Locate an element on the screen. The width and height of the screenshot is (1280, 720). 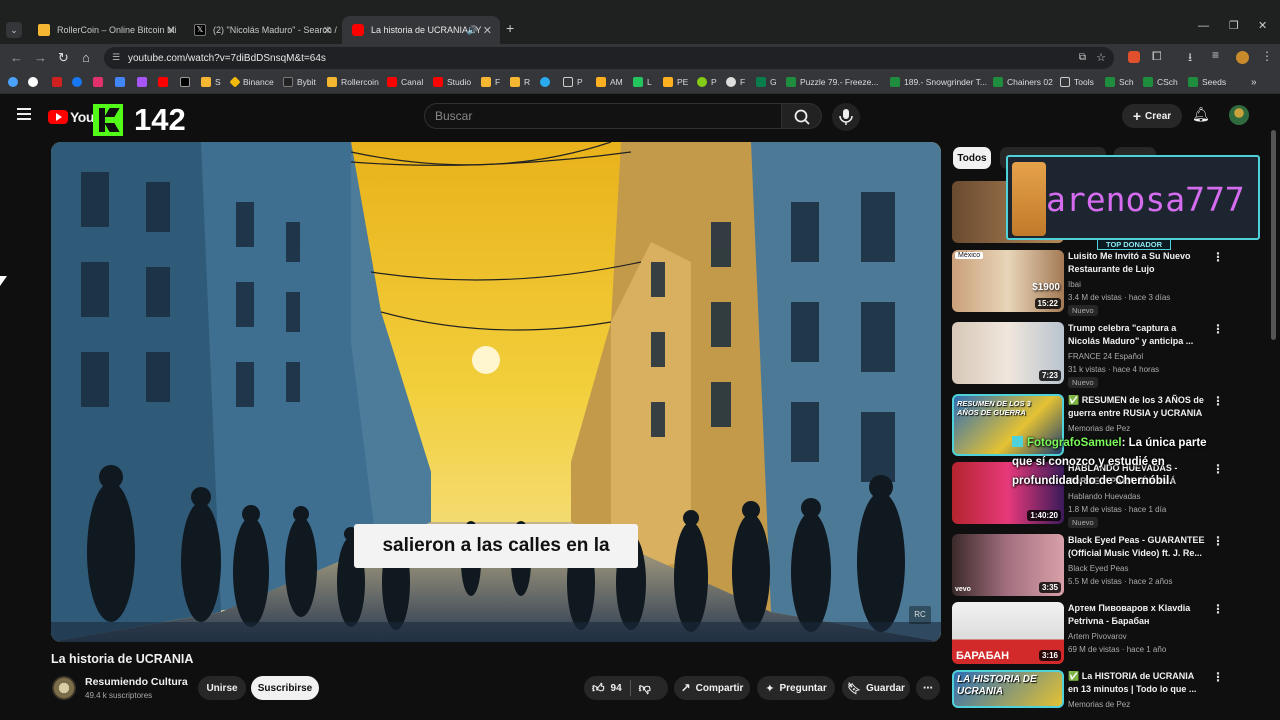
extension-icon is located at coordinates (1134, 57).